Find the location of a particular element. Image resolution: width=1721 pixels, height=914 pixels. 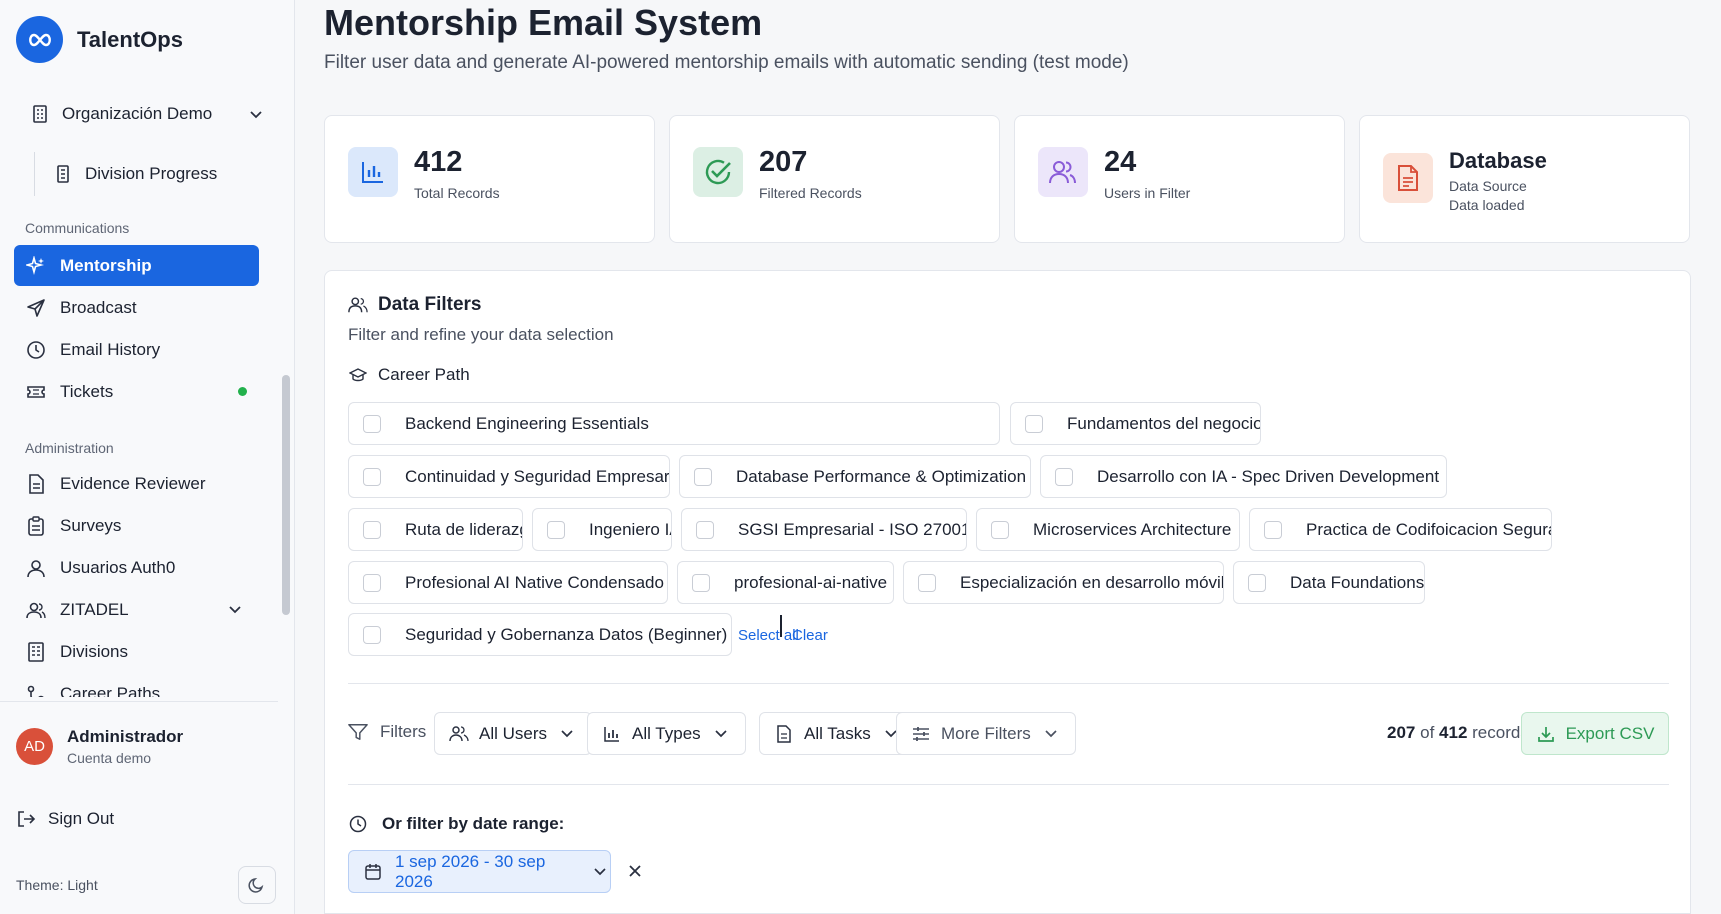

career-path-option: Data Foundations is located at coordinates (1329, 582).